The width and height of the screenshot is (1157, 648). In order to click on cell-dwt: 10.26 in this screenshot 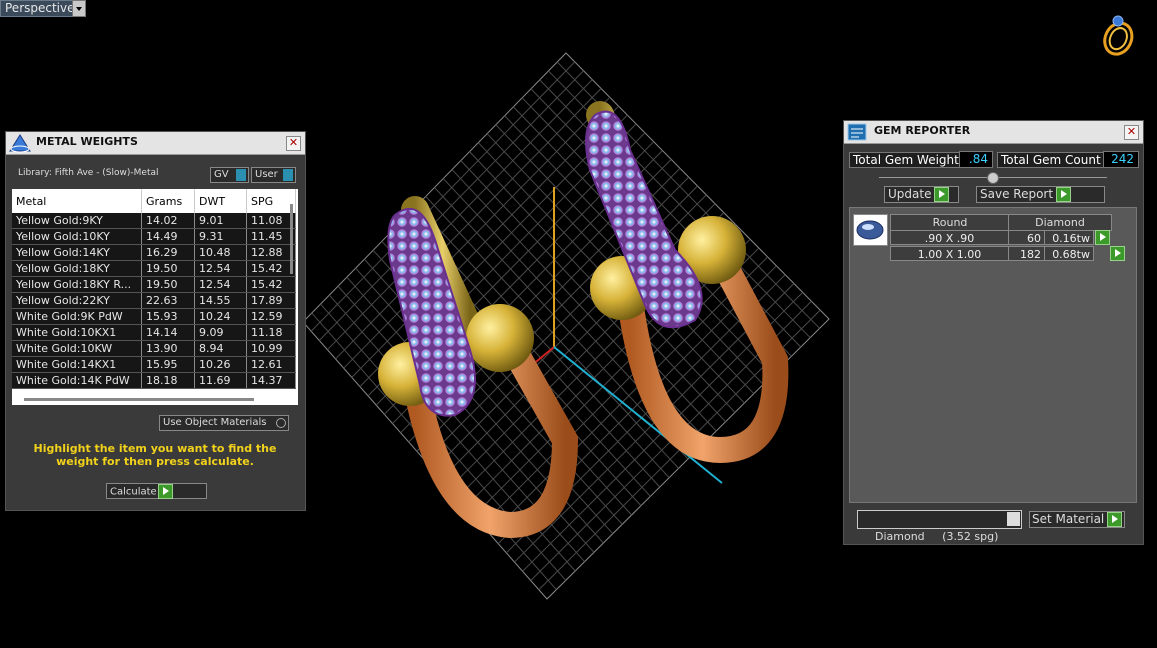, I will do `click(220, 364)`.